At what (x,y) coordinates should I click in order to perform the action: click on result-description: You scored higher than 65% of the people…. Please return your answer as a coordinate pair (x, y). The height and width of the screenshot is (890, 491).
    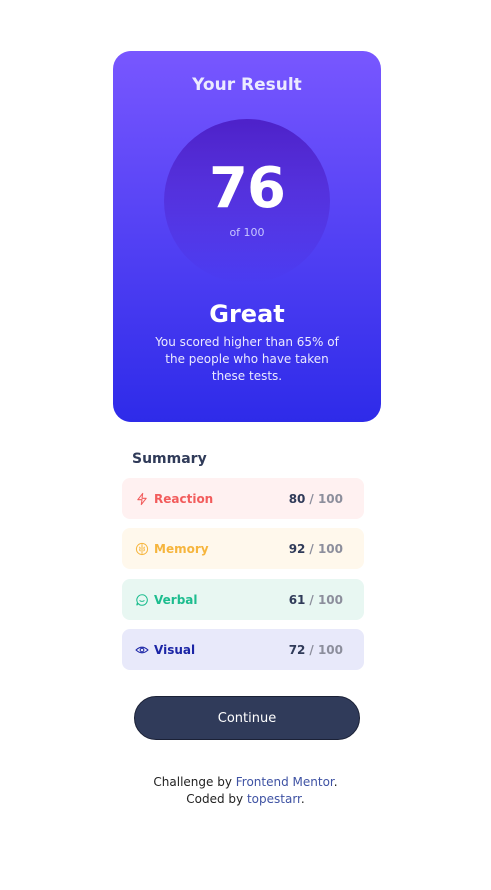
    Looking at the image, I should click on (247, 359).